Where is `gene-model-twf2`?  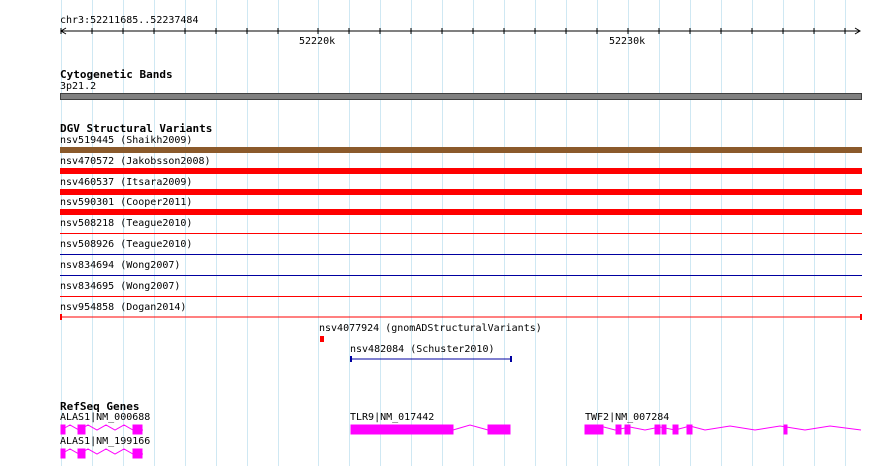 gene-model-twf2 is located at coordinates (723, 429).